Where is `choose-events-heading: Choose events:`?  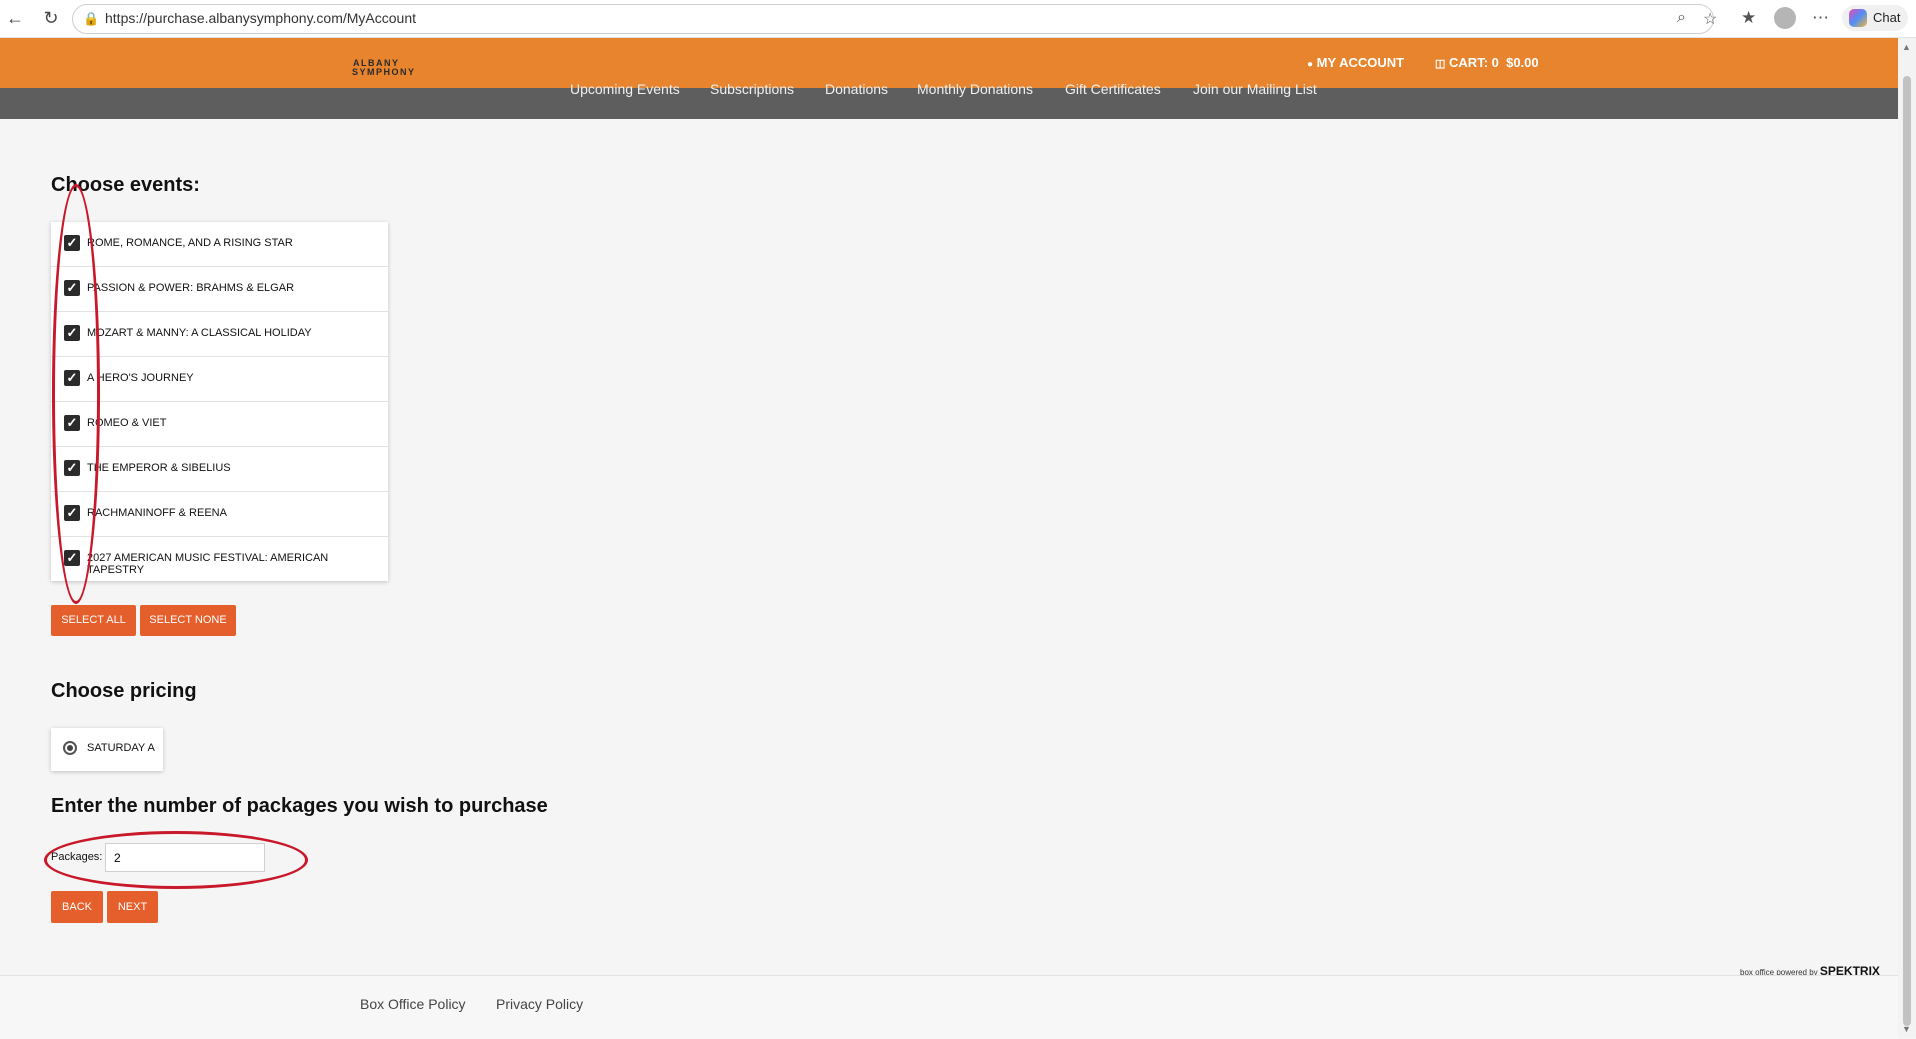
choose-events-heading: Choose events: is located at coordinates (125, 185).